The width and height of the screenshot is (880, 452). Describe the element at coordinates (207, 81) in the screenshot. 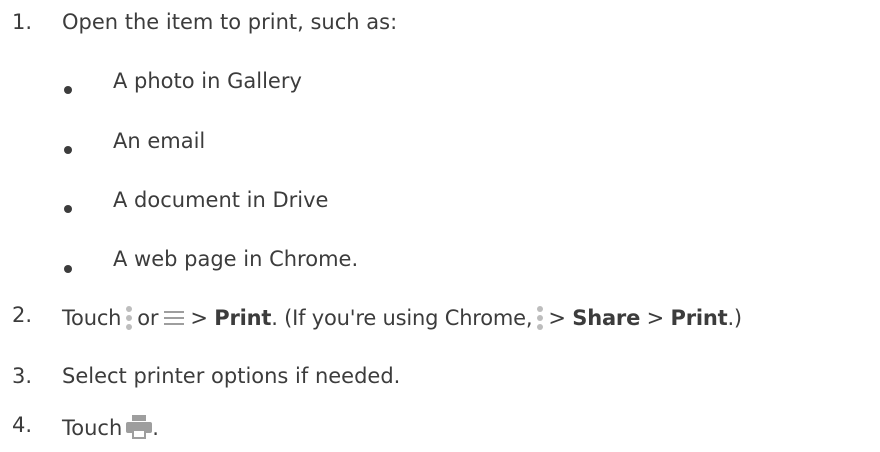

I see `list-item: A photo in Gallery` at that location.